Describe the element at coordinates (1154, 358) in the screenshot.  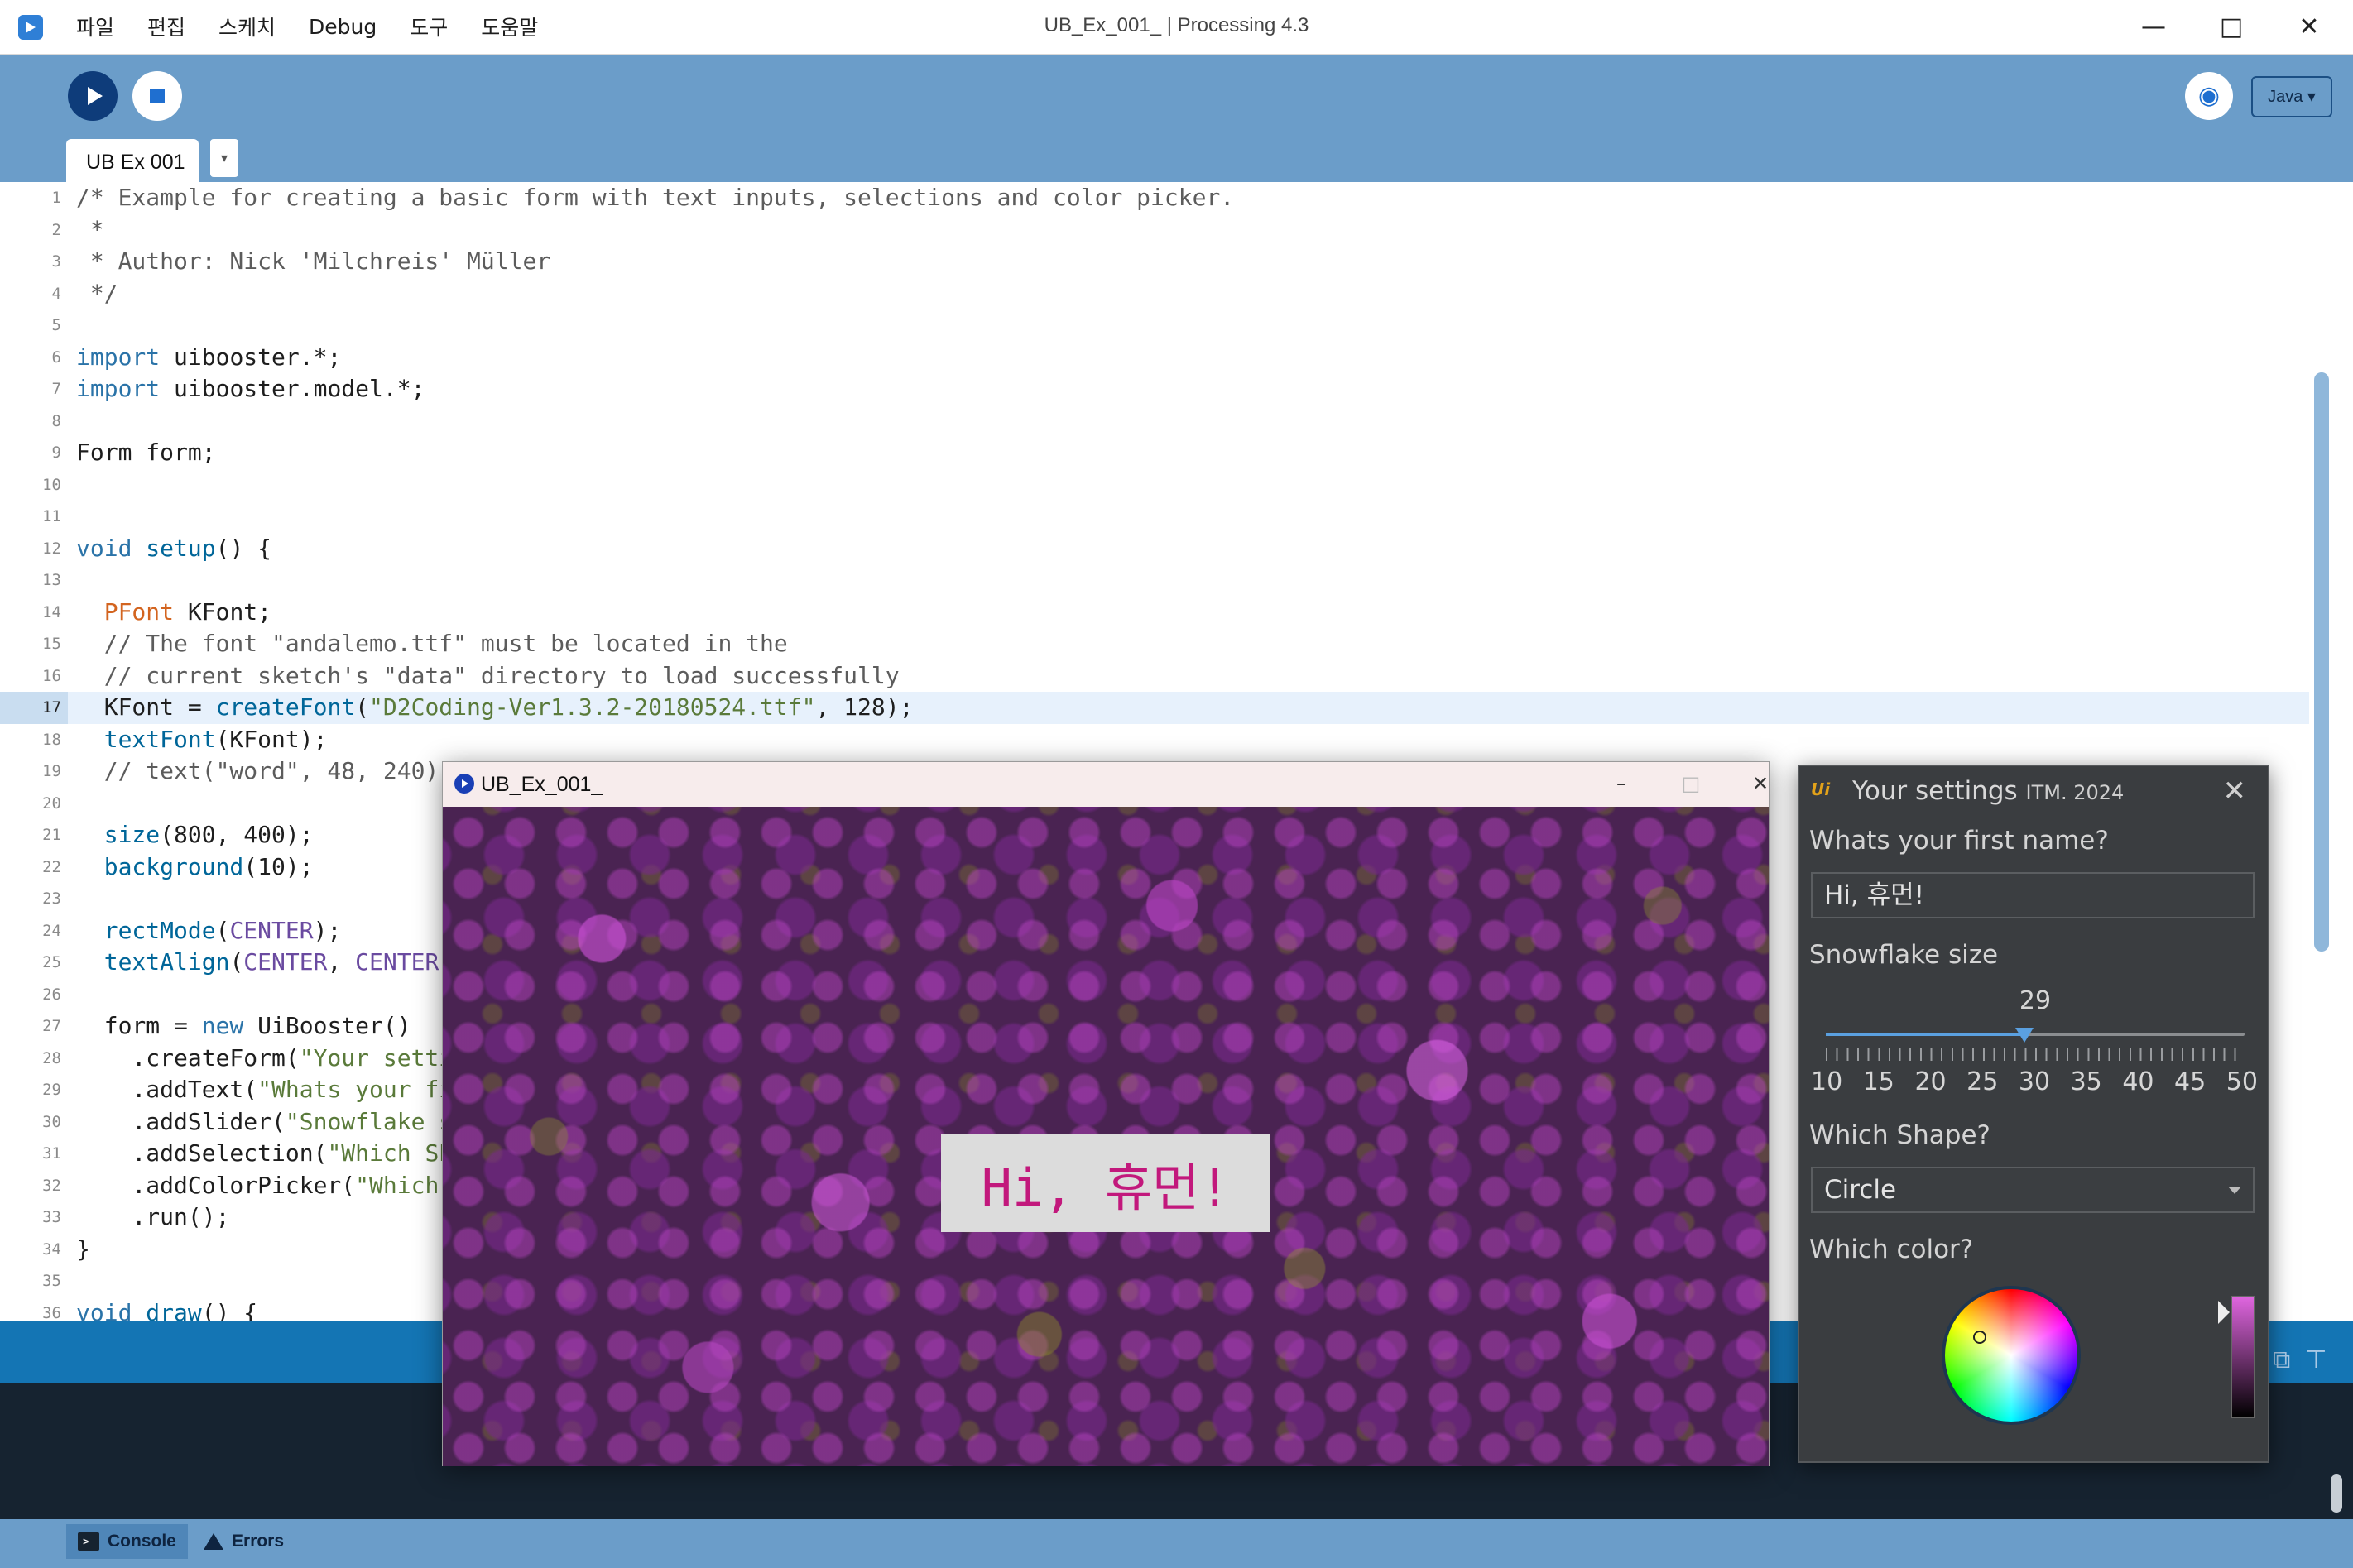
I see `code-line: 6 import uibooster.*;` at that location.